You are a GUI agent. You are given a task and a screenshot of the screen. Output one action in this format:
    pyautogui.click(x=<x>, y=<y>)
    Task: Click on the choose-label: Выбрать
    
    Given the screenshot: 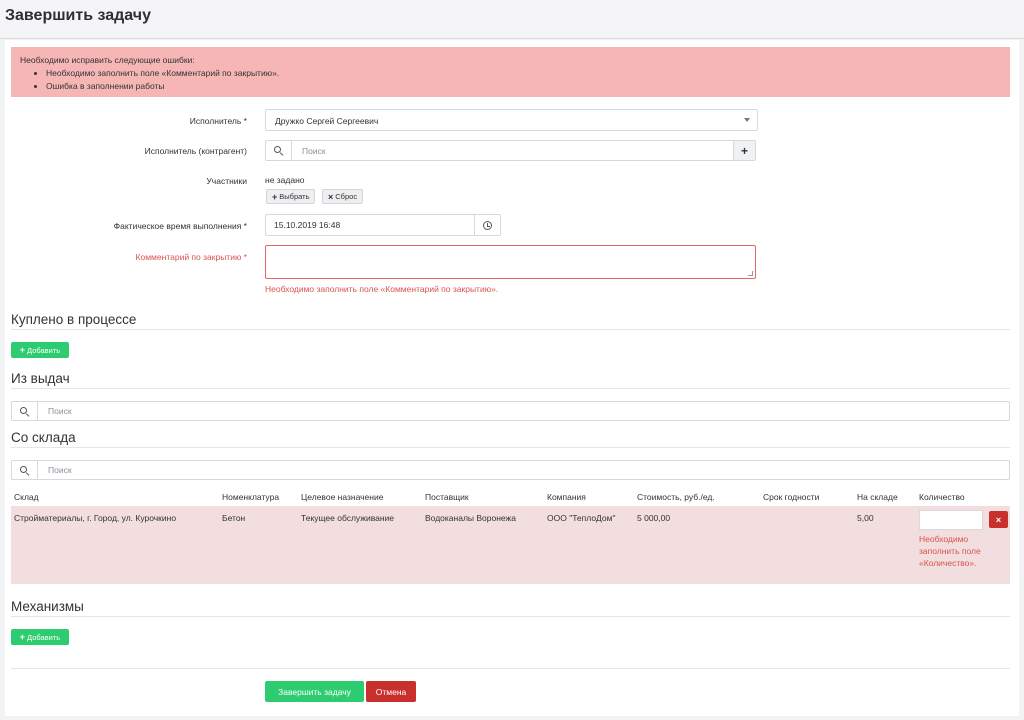 What is the action you would take?
    pyautogui.click(x=294, y=196)
    